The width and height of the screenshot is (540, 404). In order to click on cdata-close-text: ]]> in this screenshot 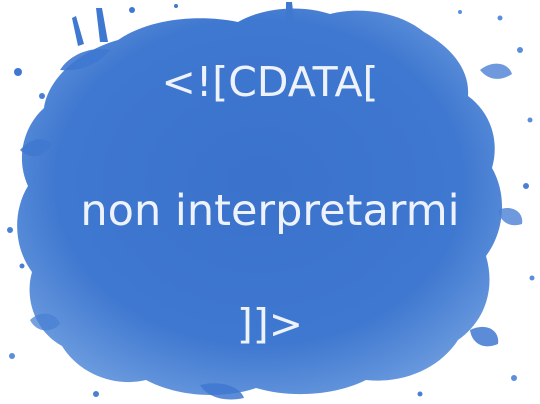, I will do `click(270, 324)`.